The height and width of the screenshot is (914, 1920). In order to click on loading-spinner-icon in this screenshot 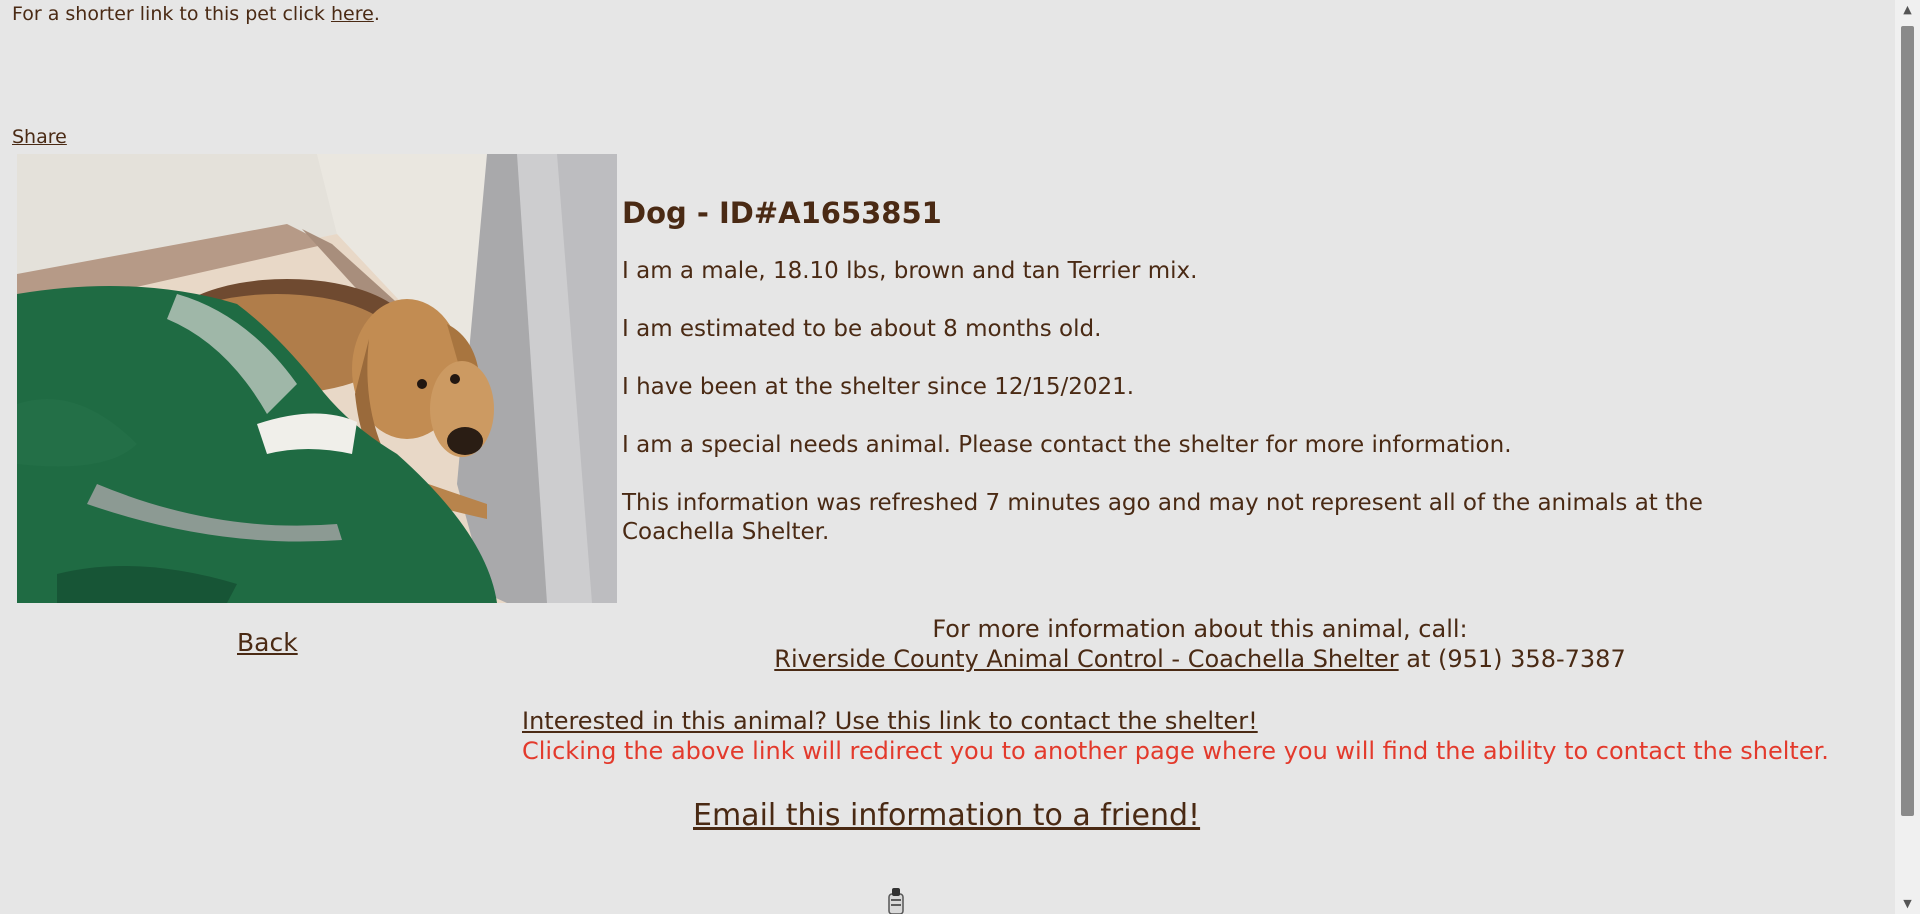, I will do `click(896, 901)`.